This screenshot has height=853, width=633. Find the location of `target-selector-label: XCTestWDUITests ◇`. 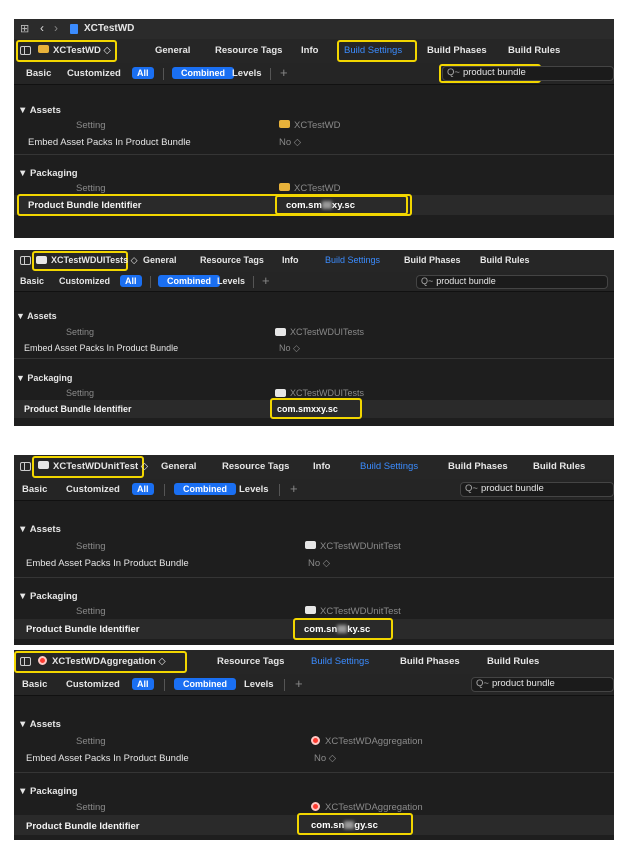

target-selector-label: XCTestWDUITests ◇ is located at coordinates (87, 260).